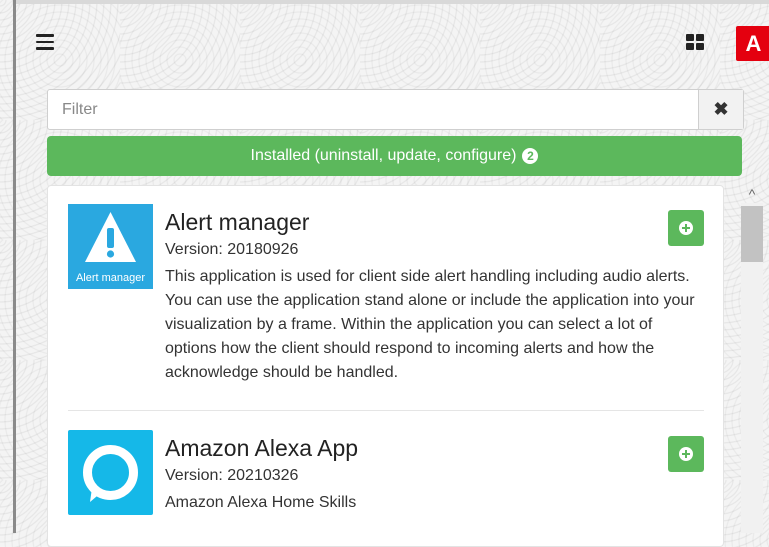 This screenshot has height=547, width=769. I want to click on alexa-ring-icon, so click(110, 473).